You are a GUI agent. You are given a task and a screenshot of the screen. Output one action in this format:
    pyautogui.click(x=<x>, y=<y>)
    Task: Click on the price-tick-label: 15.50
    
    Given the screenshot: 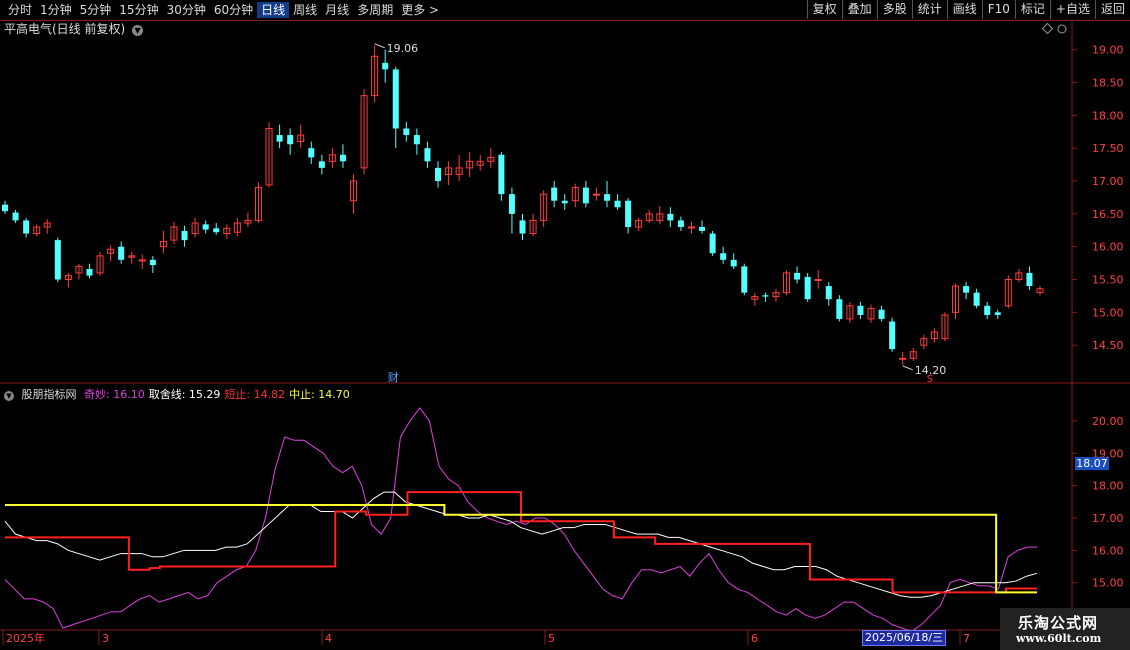 What is the action you would take?
    pyautogui.click(x=1108, y=280)
    